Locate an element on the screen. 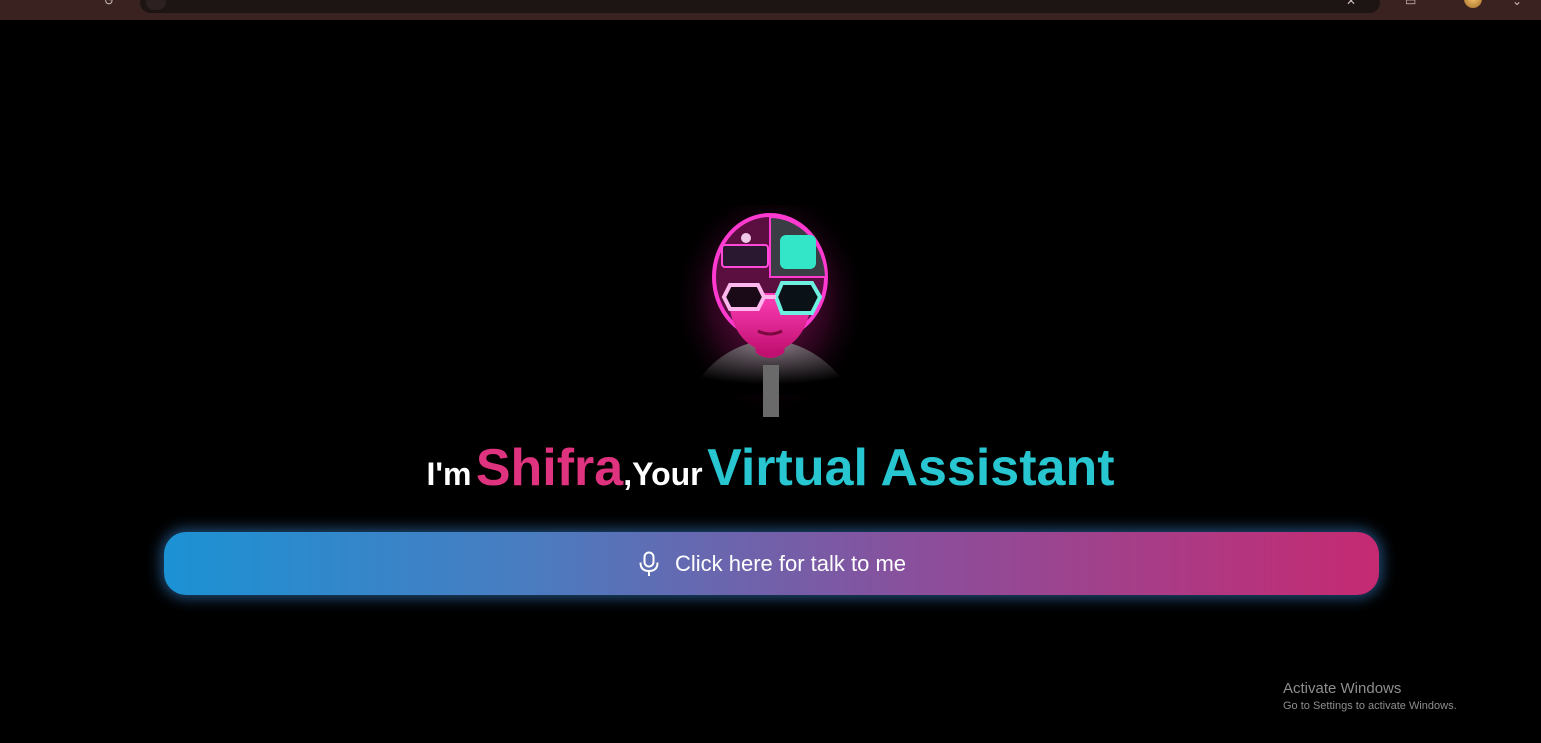  profile-avatar-icon is located at coordinates (1473, 4).